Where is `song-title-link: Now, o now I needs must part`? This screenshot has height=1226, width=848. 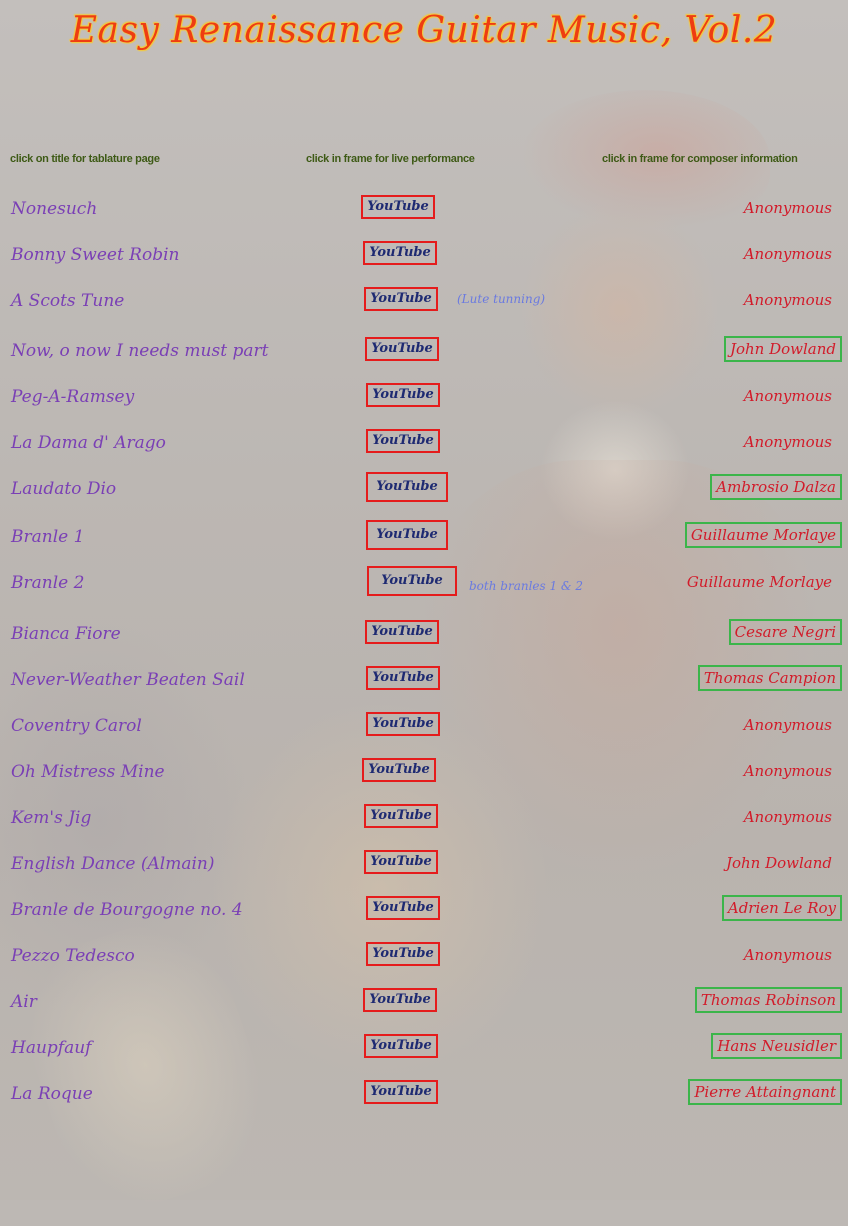 song-title-link: Now, o now I needs must part is located at coordinates (139, 351).